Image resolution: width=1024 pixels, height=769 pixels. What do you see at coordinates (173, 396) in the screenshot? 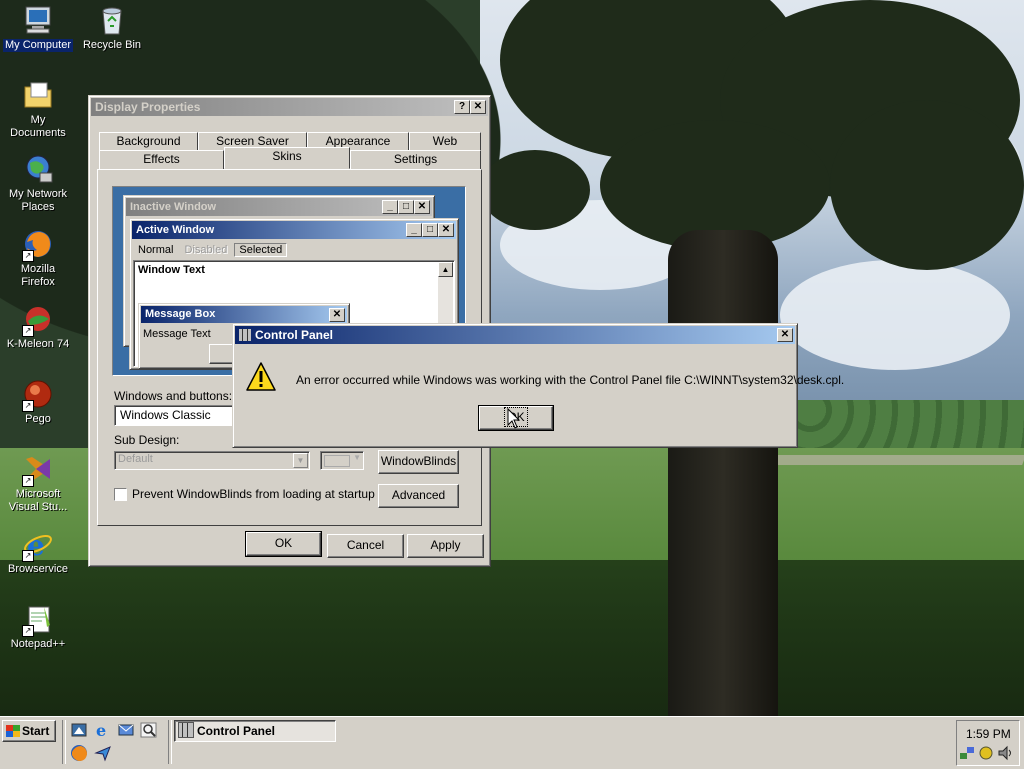
I see `windows-and-buttons-label: Windows and buttons:` at bounding box center [173, 396].